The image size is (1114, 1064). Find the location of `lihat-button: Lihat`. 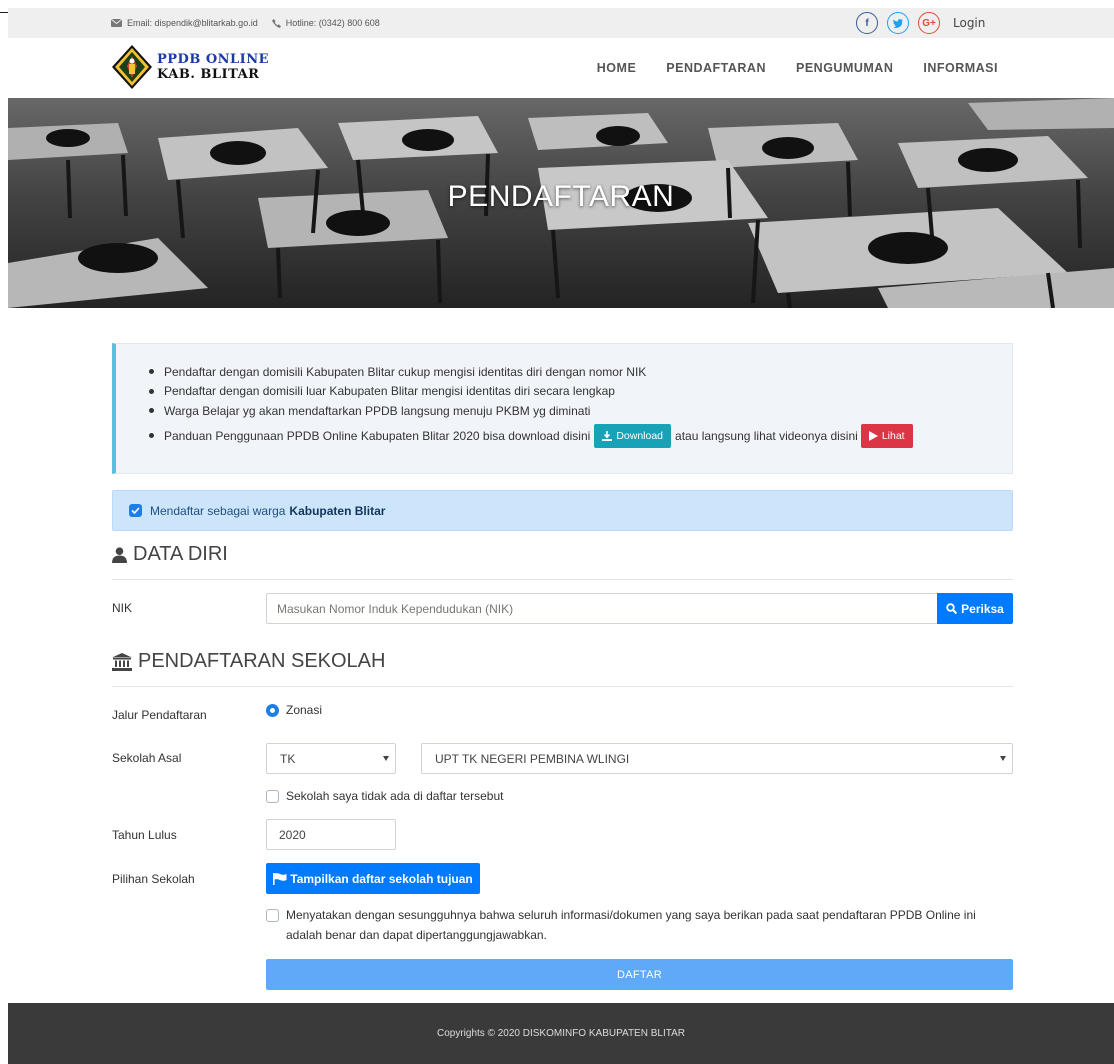

lihat-button: Lihat is located at coordinates (886, 435).